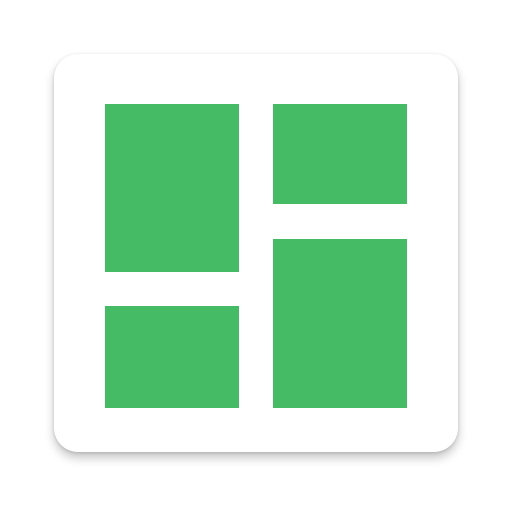 This screenshot has height=512, width=512. What do you see at coordinates (340, 154) in the screenshot?
I see `tile-top-right` at bounding box center [340, 154].